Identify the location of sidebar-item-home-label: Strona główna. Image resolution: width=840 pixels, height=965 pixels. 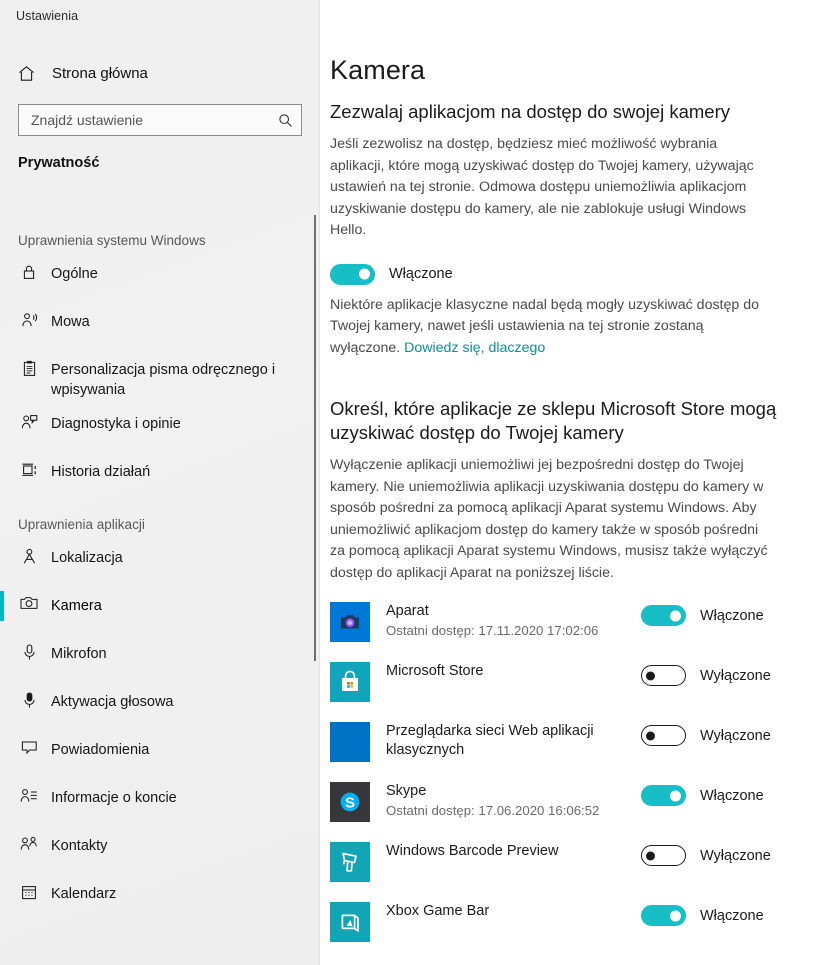
(100, 73).